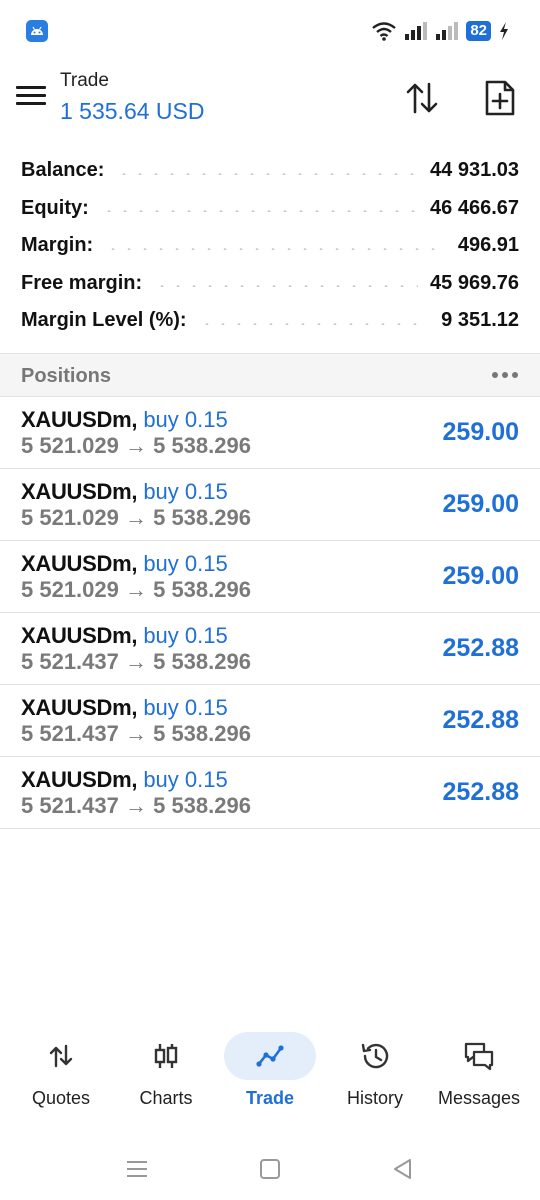 This screenshot has height=1200, width=540. Describe the element at coordinates (61, 1098) in the screenshot. I see `nav-label: Quotes` at that location.